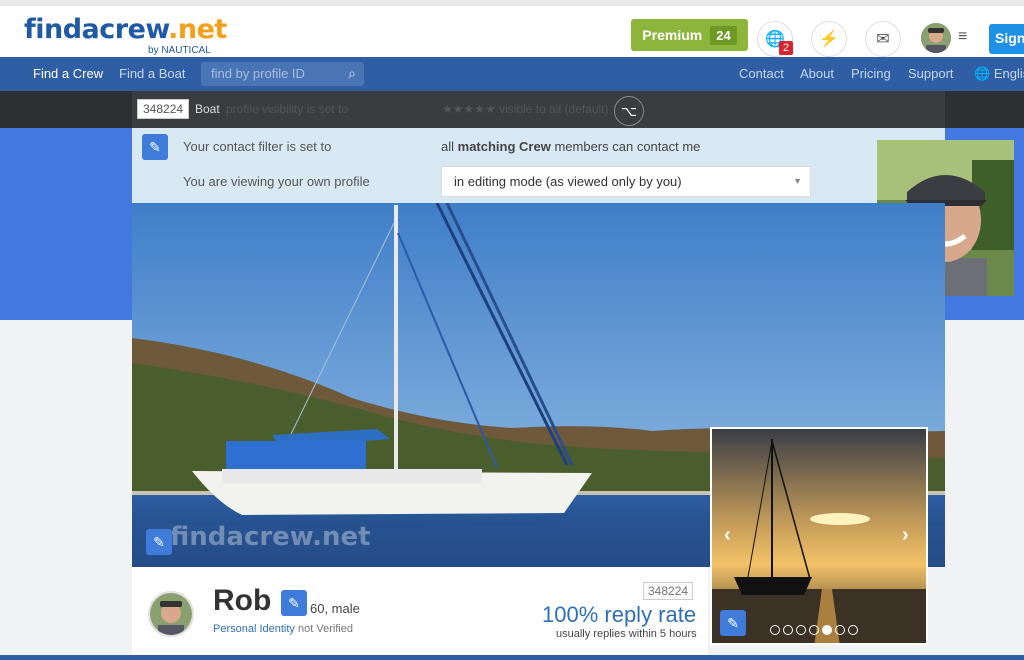 This screenshot has height=660, width=1024. What do you see at coordinates (68, 73) in the screenshot?
I see `nav-find-crew: Find a Crew` at bounding box center [68, 73].